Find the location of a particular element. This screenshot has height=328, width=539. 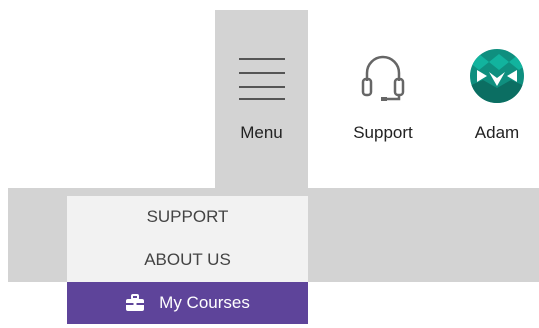

menu-label: Menu is located at coordinates (261, 132).